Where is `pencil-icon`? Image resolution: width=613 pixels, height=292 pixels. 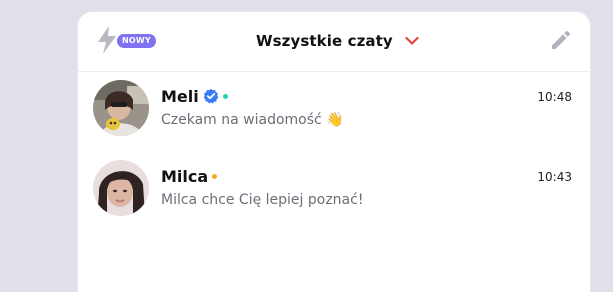
pencil-icon is located at coordinates (561, 40).